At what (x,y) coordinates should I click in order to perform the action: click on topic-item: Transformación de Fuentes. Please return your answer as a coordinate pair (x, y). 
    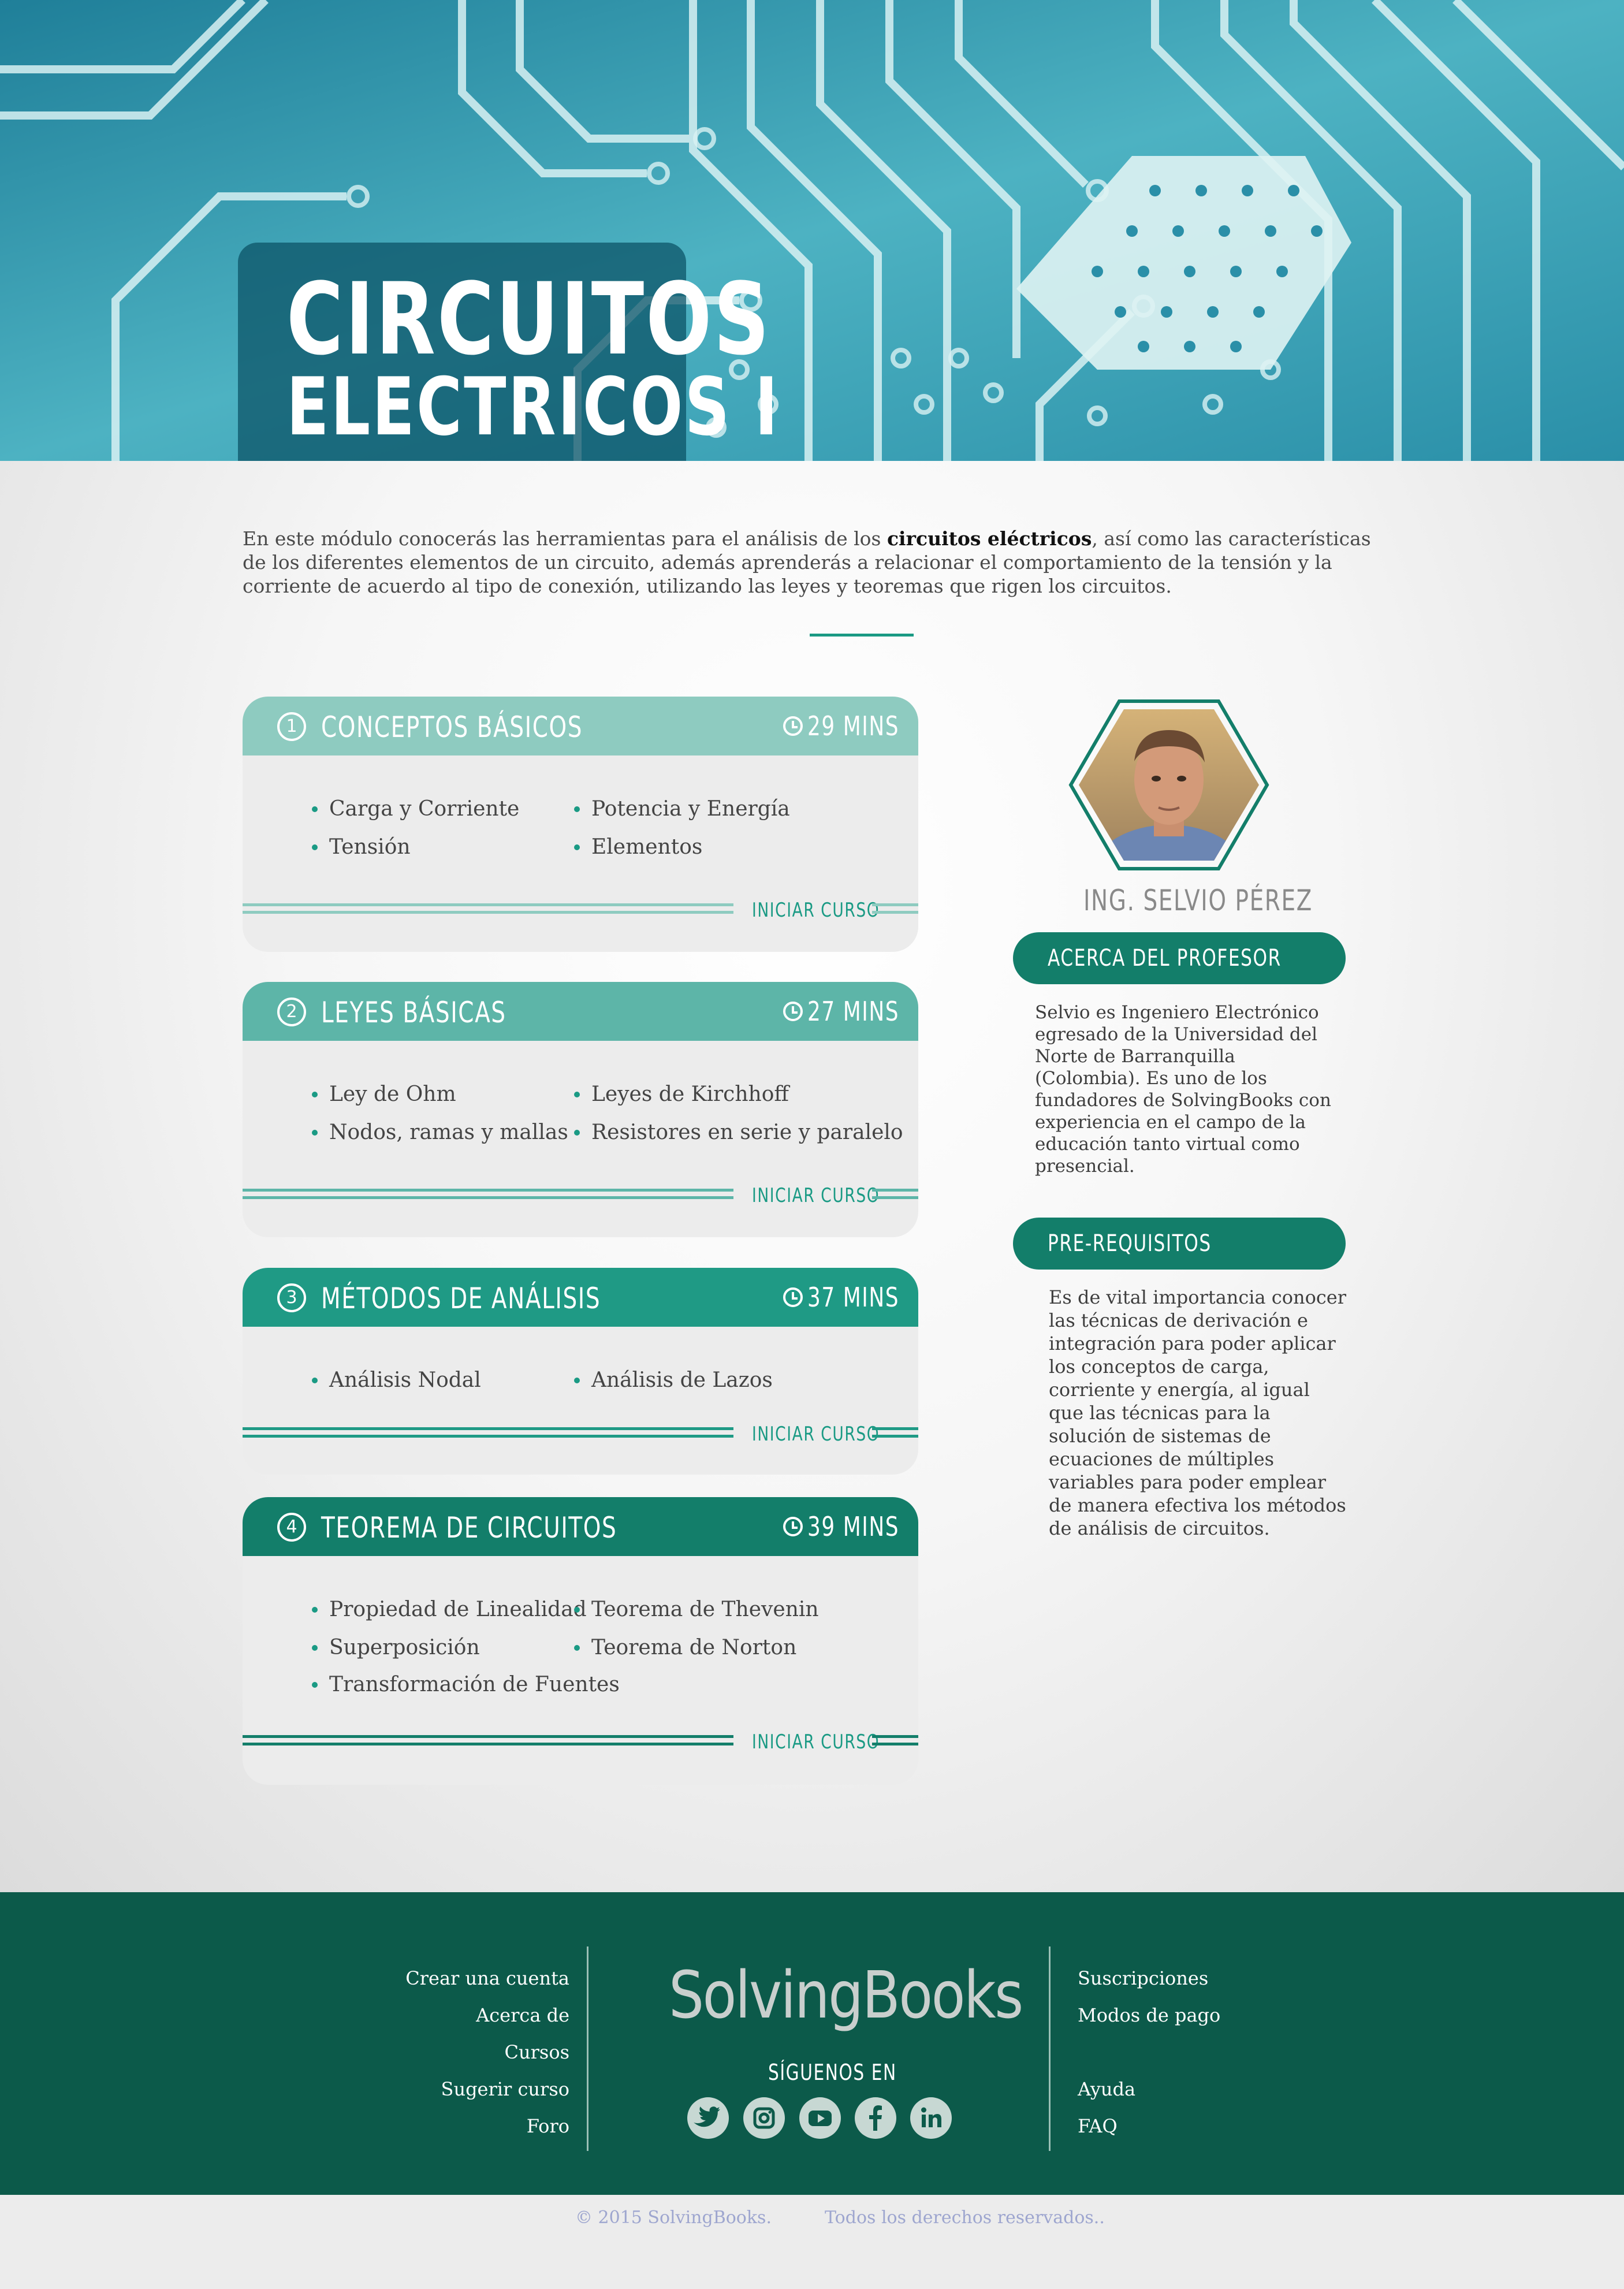
    Looking at the image, I should click on (466, 1684).